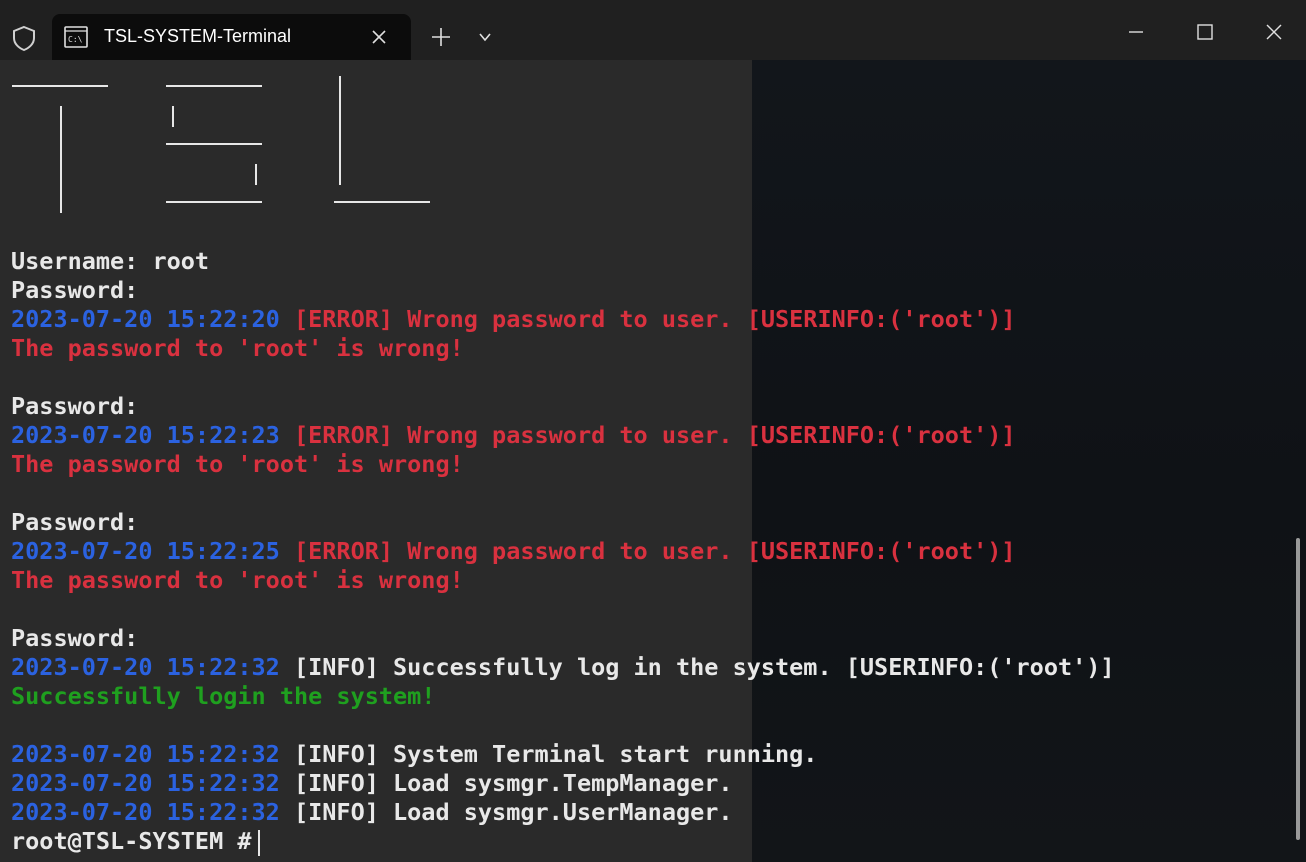 This screenshot has height=862, width=1306. What do you see at coordinates (258, 842) in the screenshot?
I see `text-cursor` at bounding box center [258, 842].